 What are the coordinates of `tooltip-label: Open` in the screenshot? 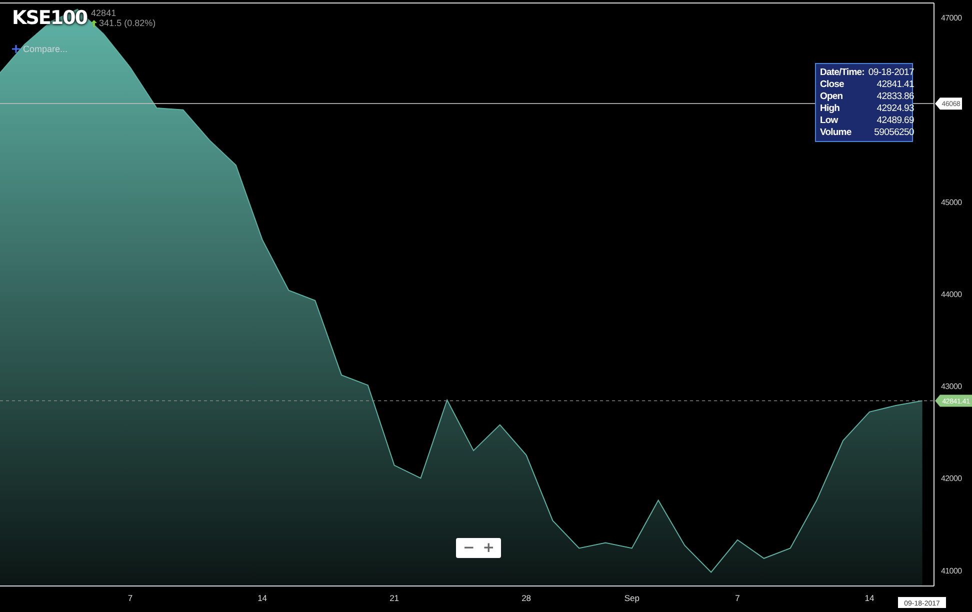 It's located at (832, 96).